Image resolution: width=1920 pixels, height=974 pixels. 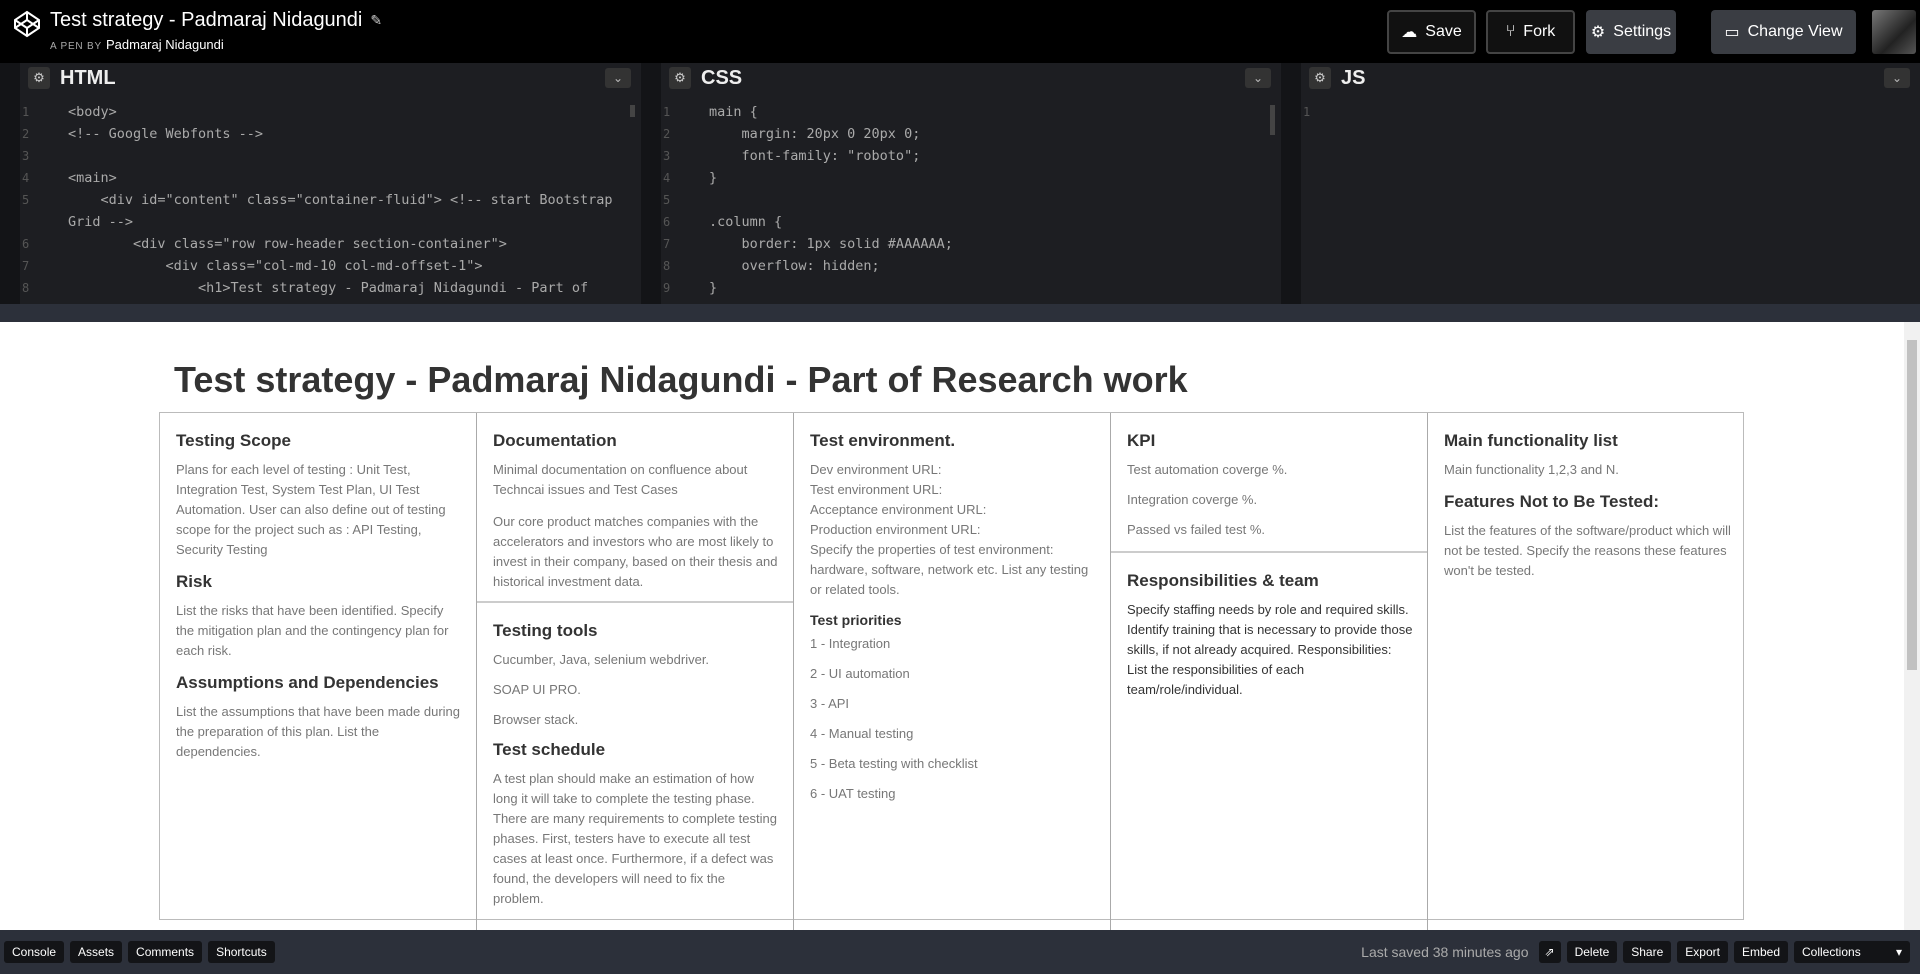 I want to click on preview-scrollbar-thumb, so click(x=1912, y=505).